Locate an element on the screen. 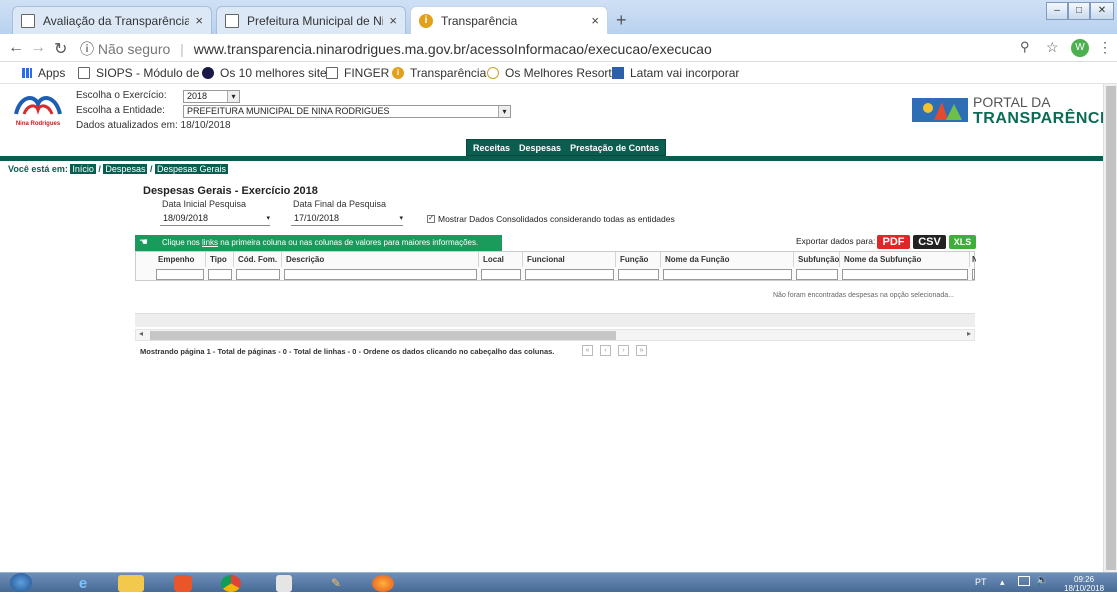 Image resolution: width=1117 pixels, height=593 pixels. column-header-tipo: Tipo is located at coordinates (220, 259).